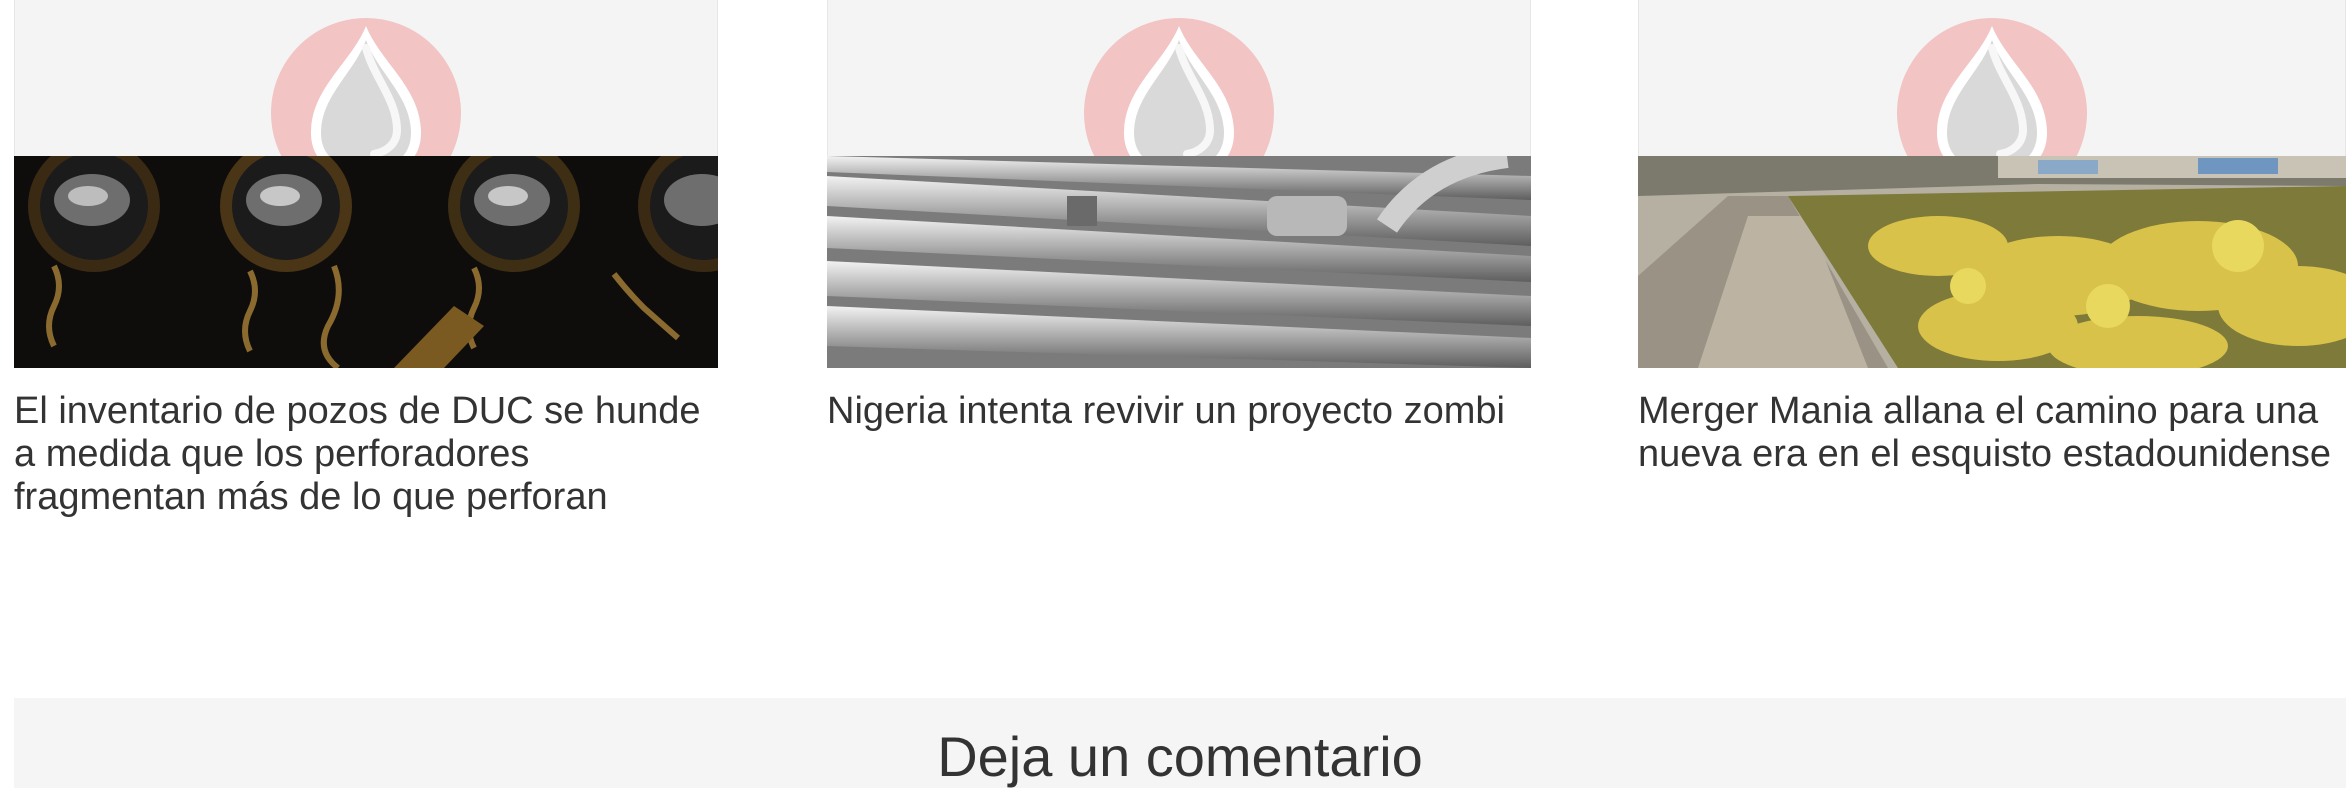 This screenshot has width=2346, height=802. I want to click on steel-pipelines-photo, so click(1179, 262).